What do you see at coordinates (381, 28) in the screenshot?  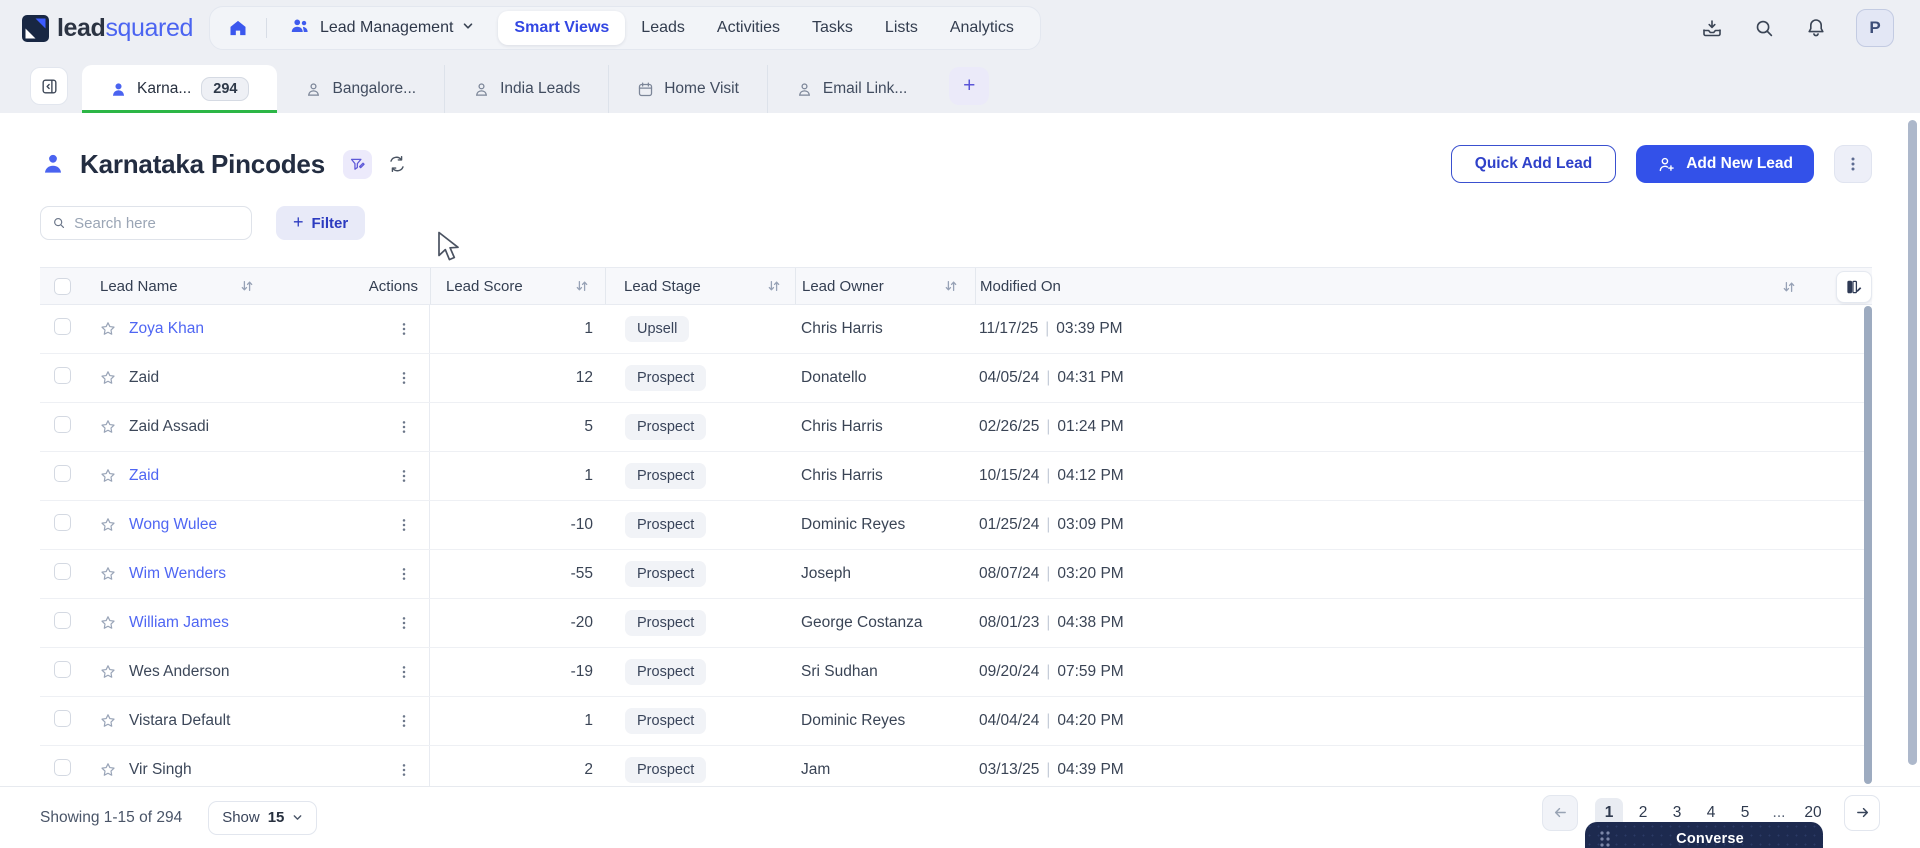 I see `lead-management-menu: Lead Management` at bounding box center [381, 28].